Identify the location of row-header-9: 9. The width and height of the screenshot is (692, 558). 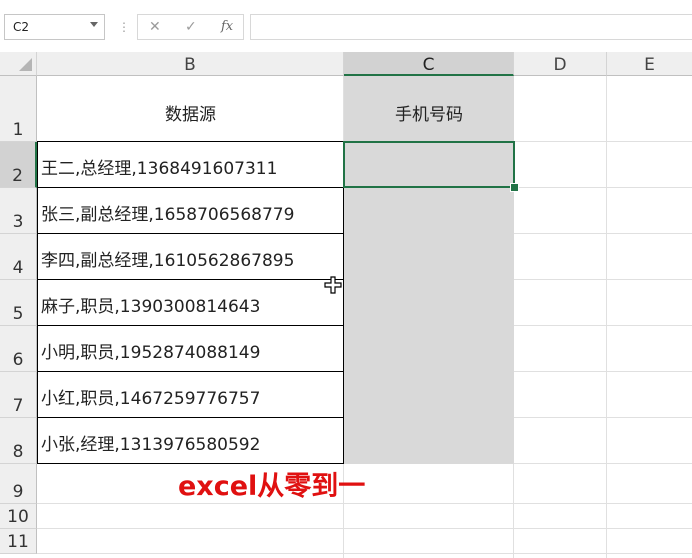
(18, 484).